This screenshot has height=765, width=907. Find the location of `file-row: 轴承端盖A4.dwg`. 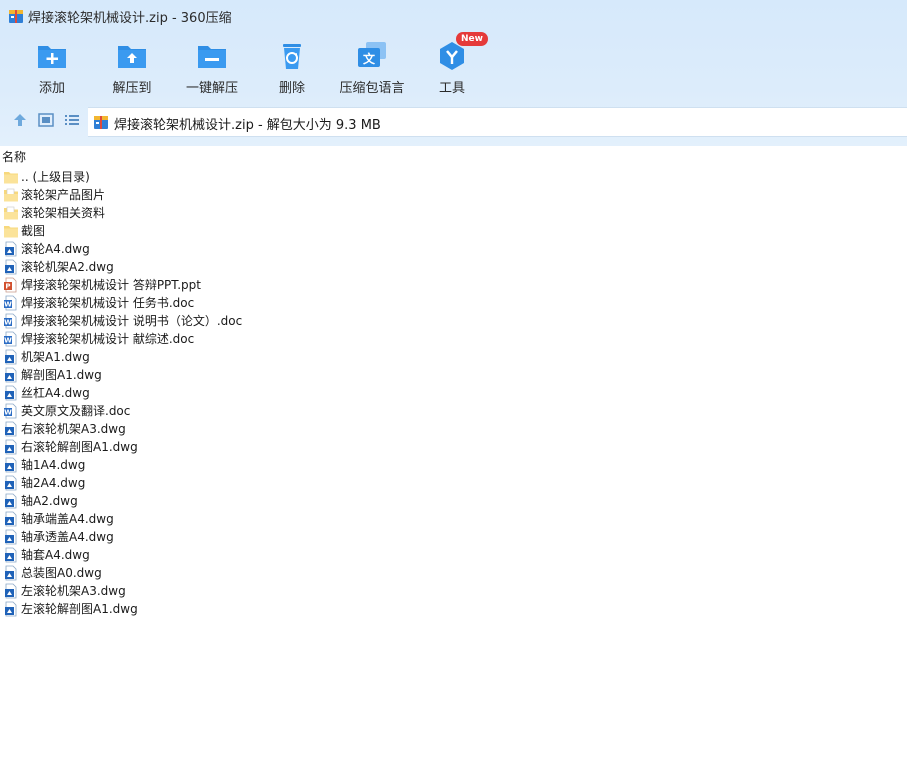

file-row: 轴承端盖A4.dwg is located at coordinates (453, 519).